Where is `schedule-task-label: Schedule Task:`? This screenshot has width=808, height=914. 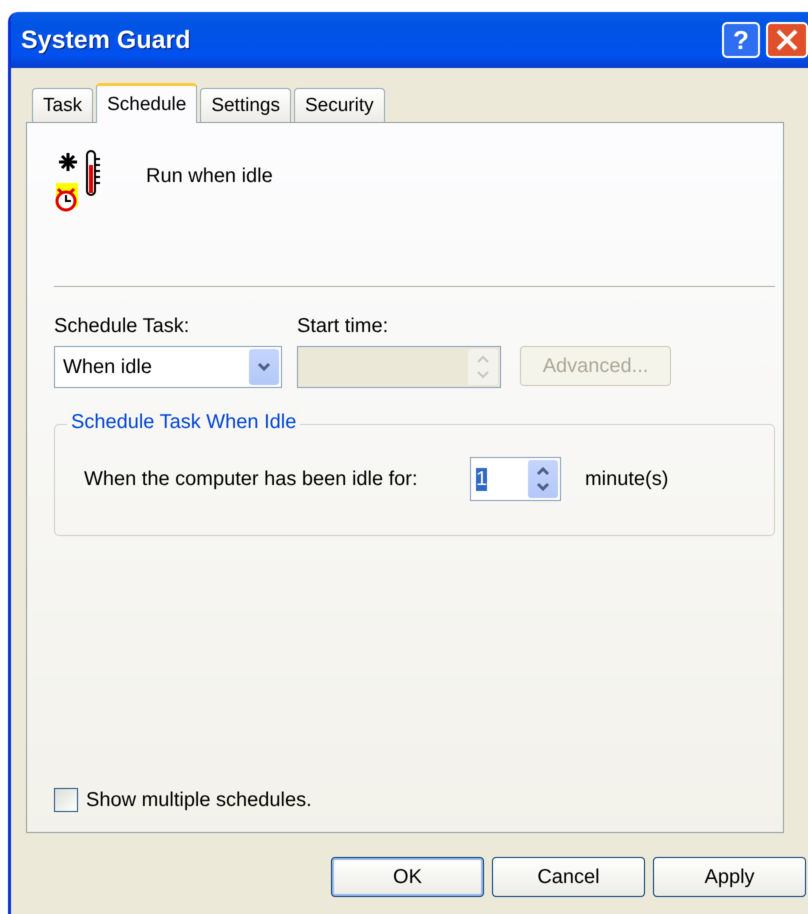
schedule-task-label: Schedule Task: is located at coordinates (122, 326).